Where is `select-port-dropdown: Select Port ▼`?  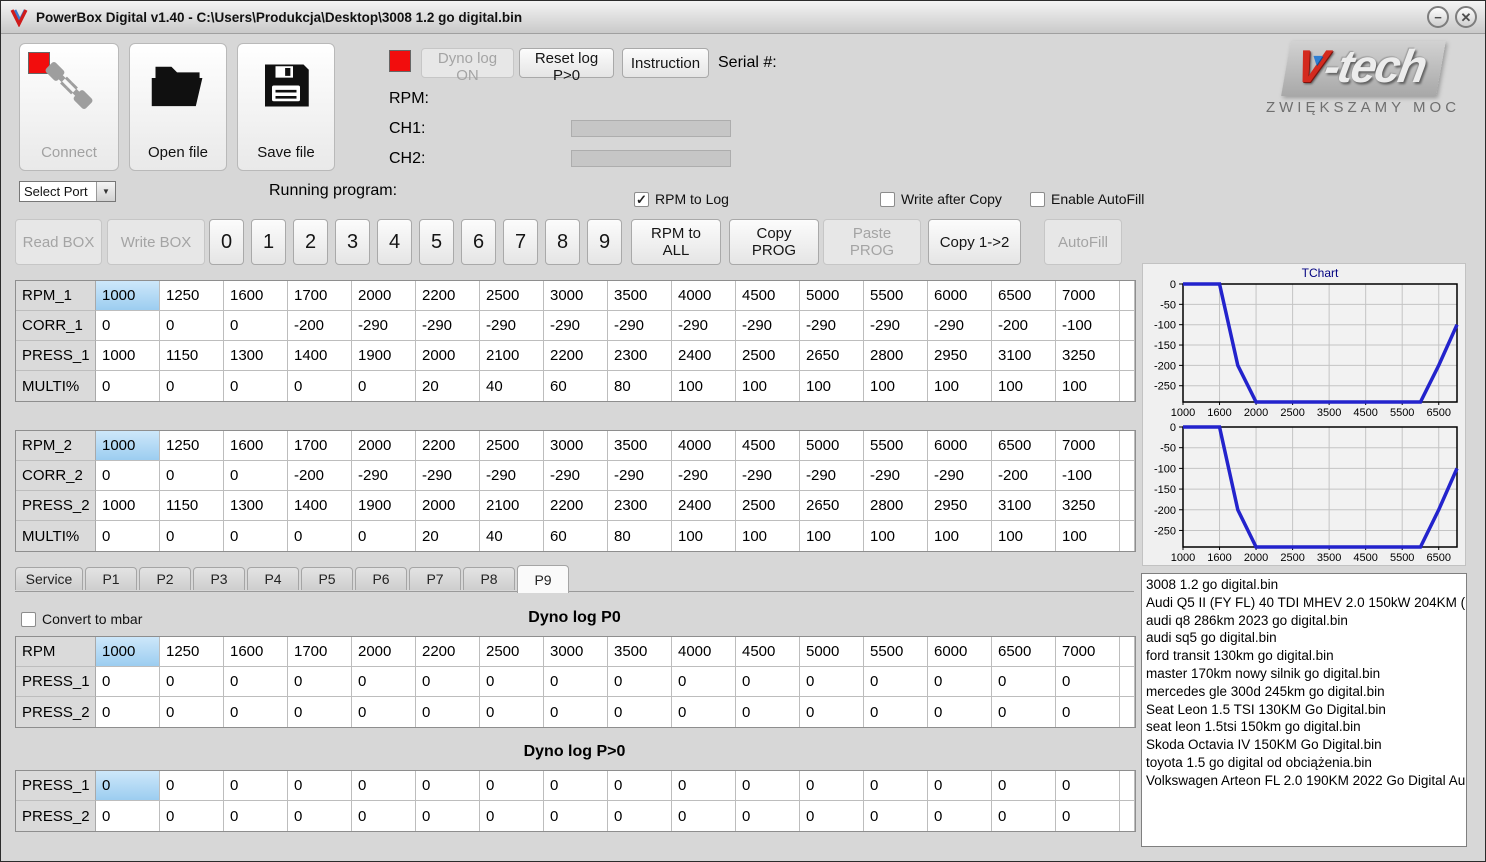 select-port-dropdown: Select Port ▼ is located at coordinates (67, 191).